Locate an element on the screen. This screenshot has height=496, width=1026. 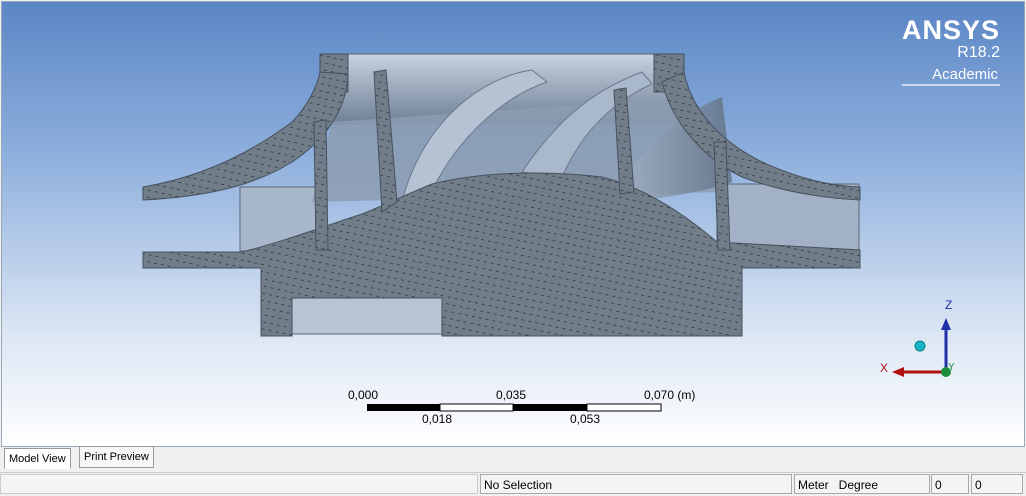
ansys-logo: ANSYS R18.2 Academic is located at coordinates (950, 50).